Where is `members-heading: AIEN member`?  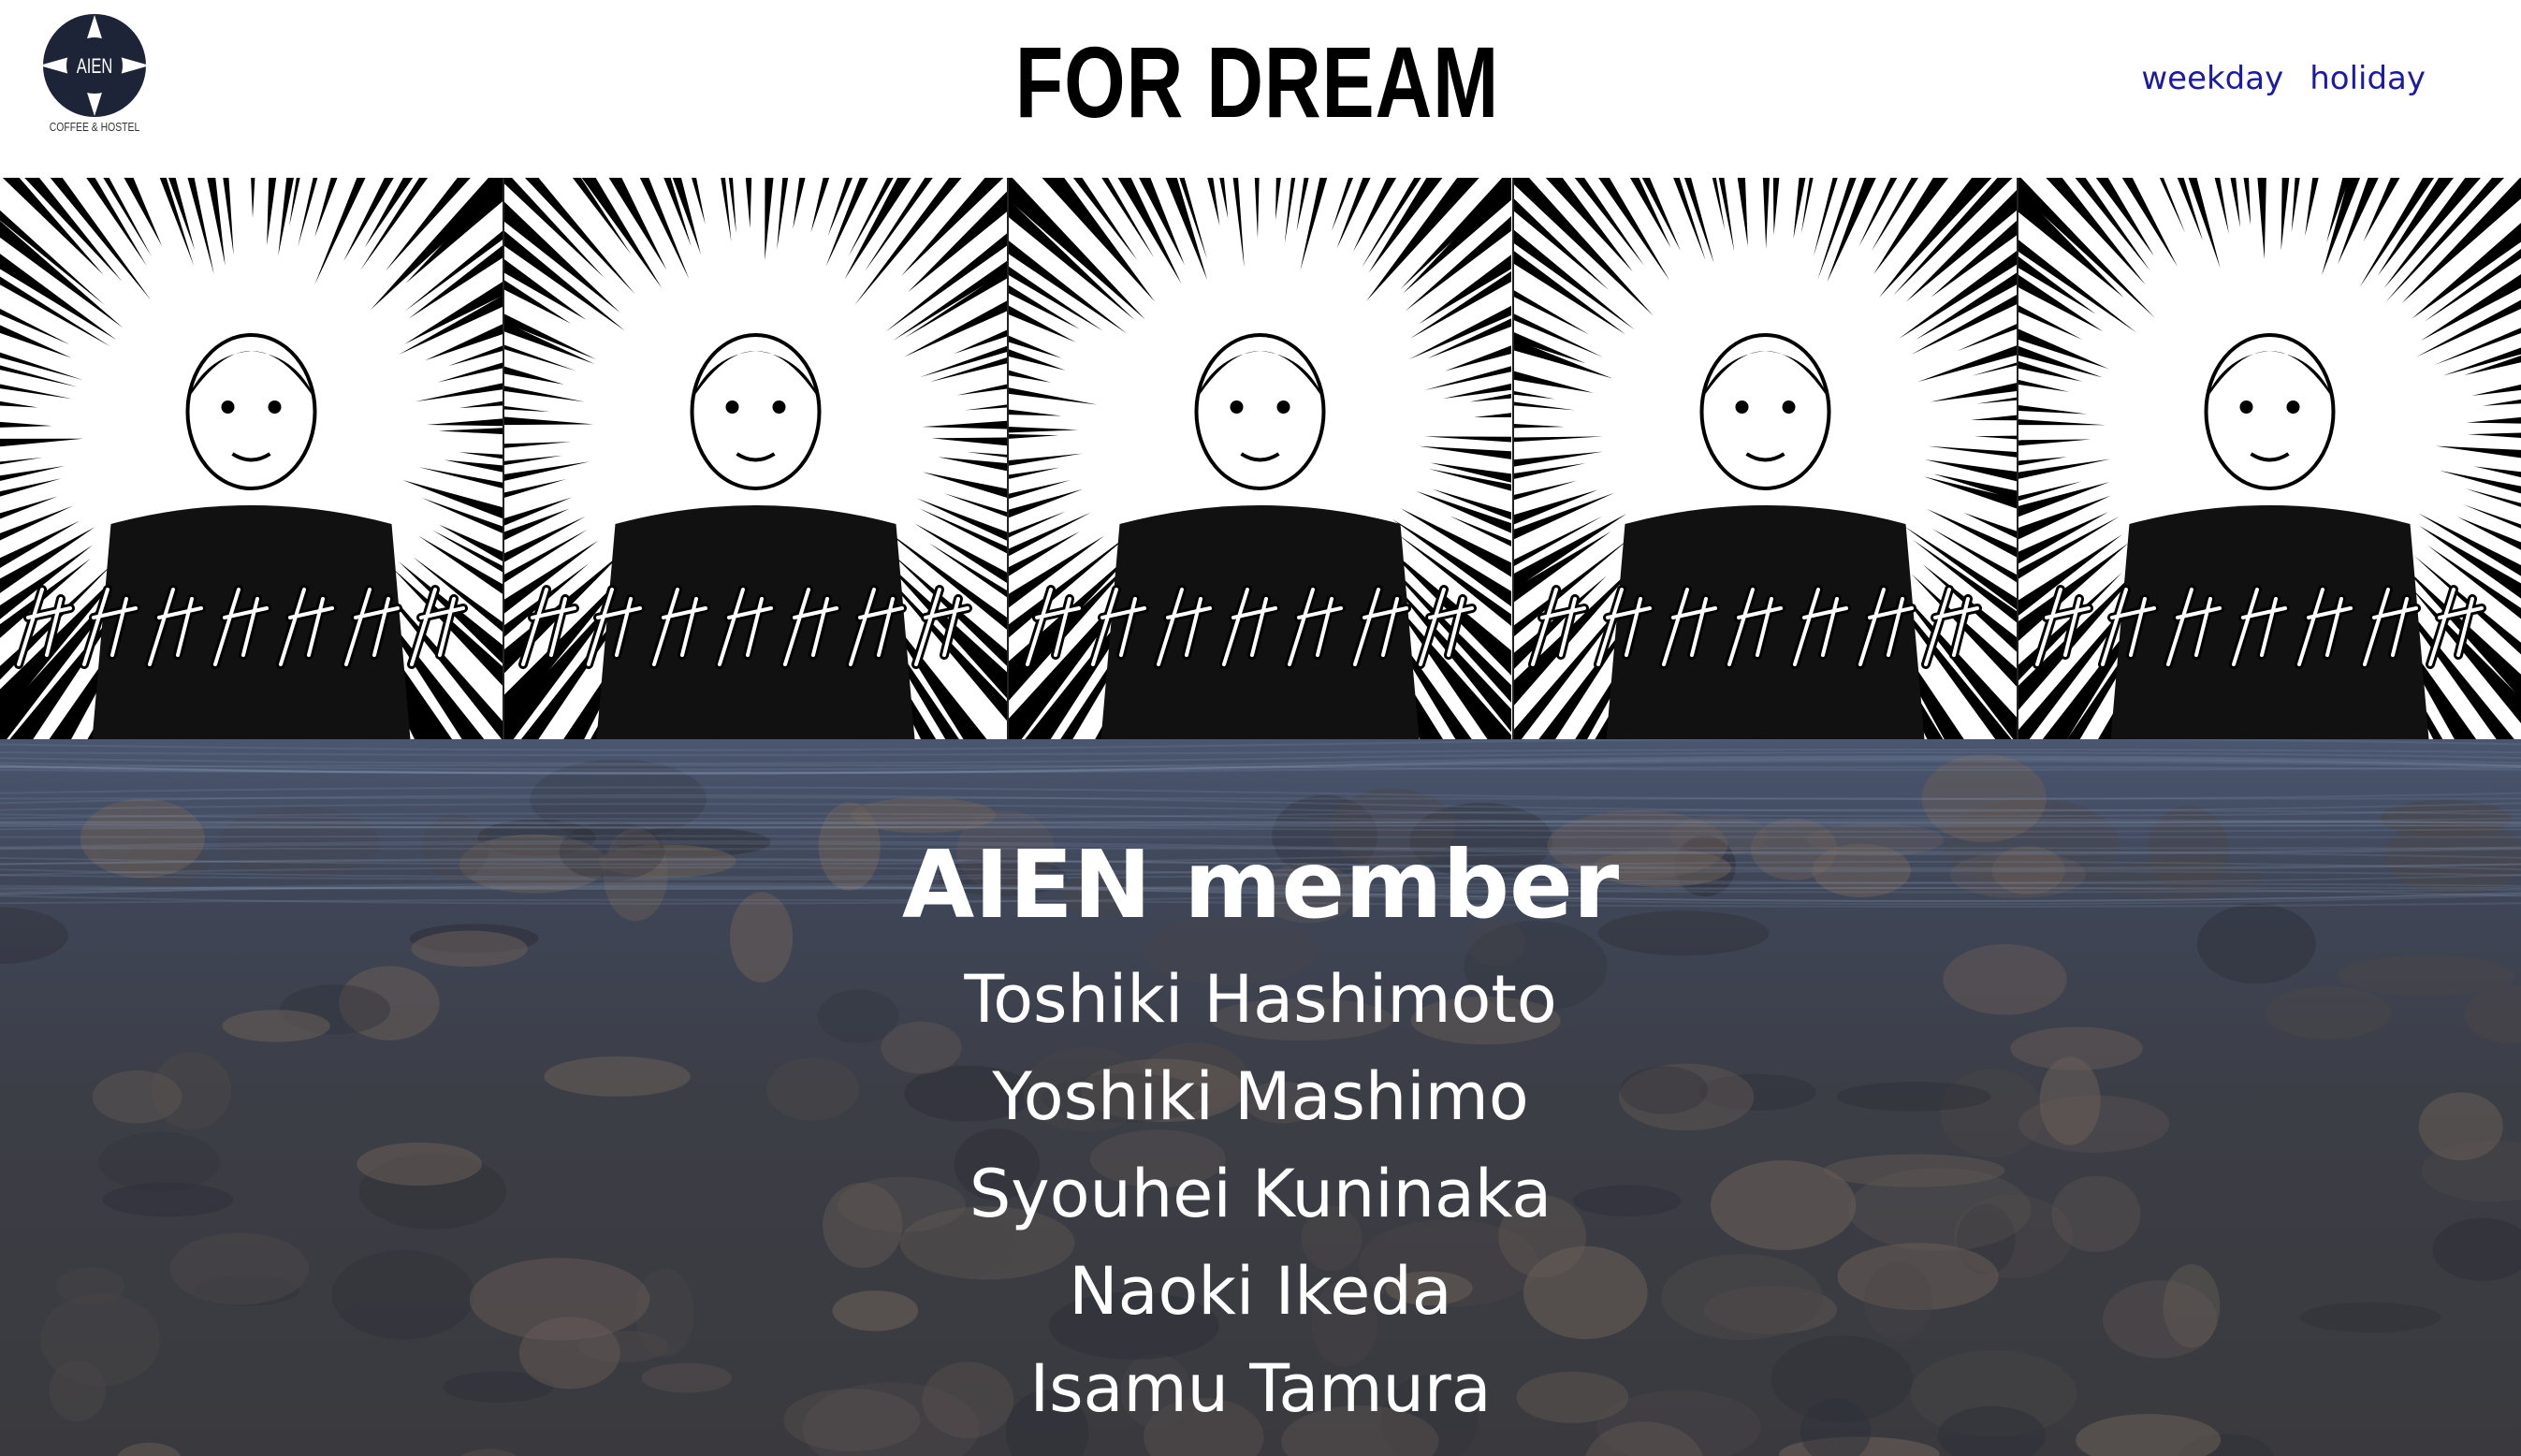
members-heading: AIEN member is located at coordinates (1260, 884).